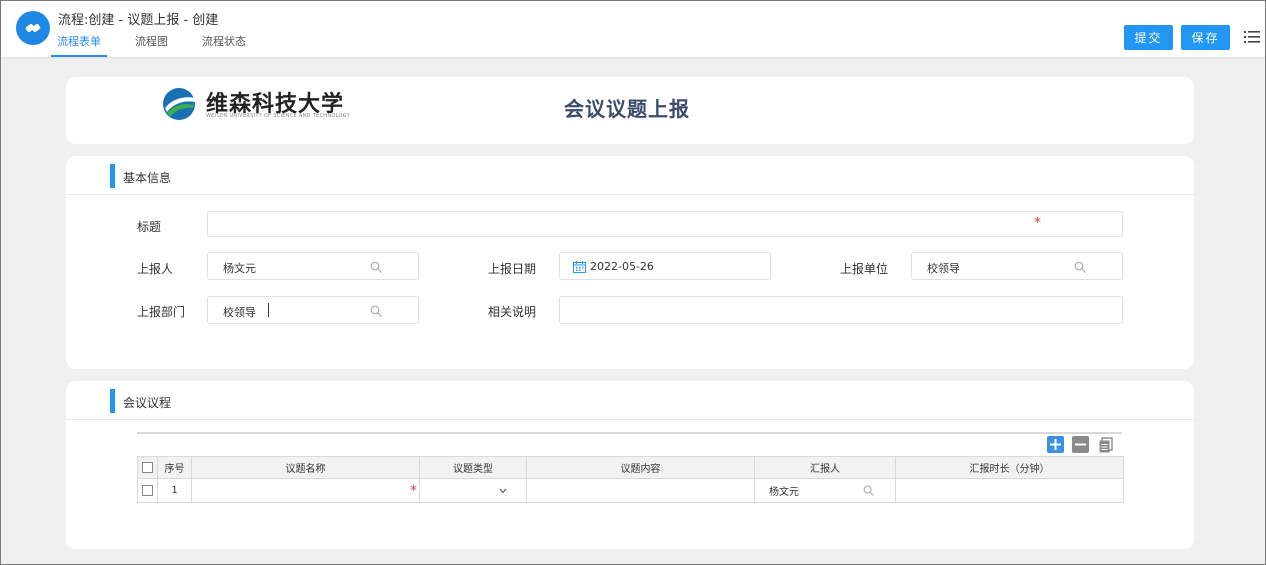 This screenshot has width=1266, height=565. Describe the element at coordinates (841, 310) in the screenshot. I see `remark-input` at that location.